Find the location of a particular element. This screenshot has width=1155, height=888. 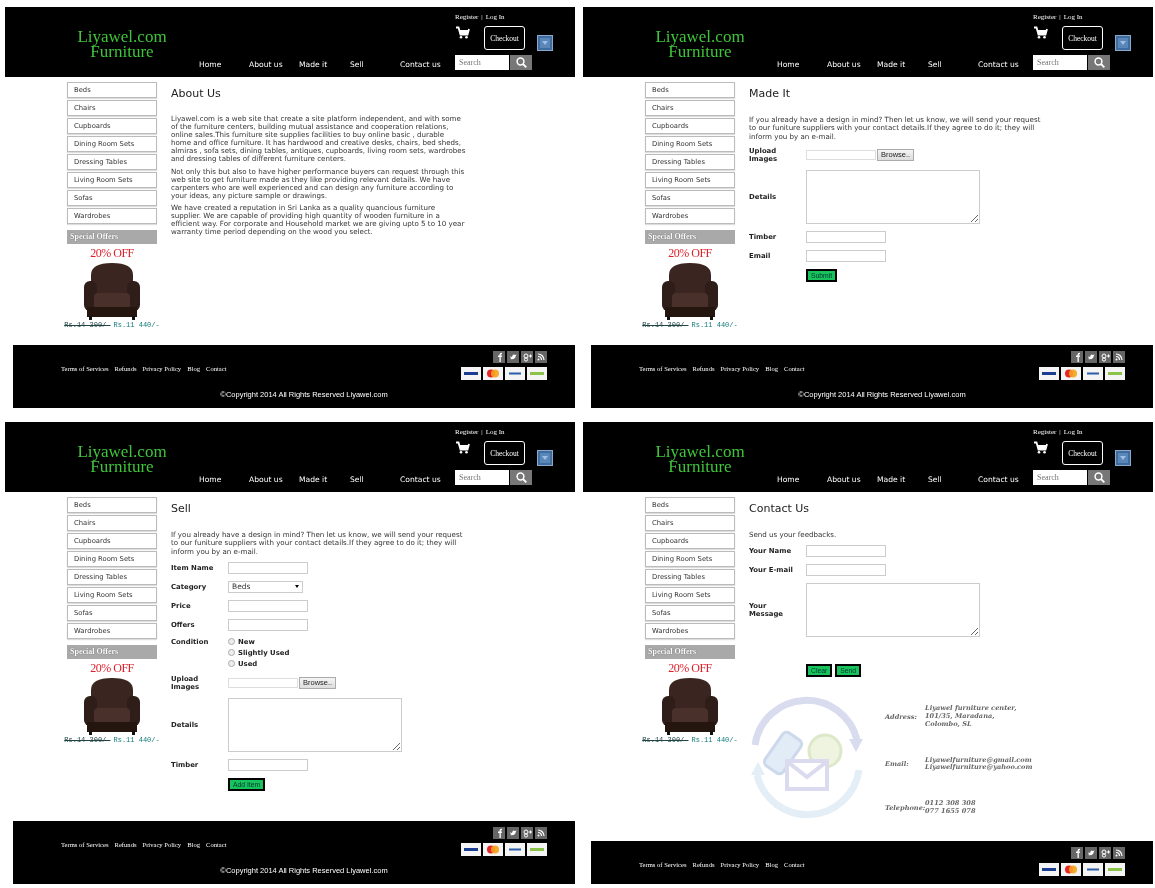

page-title: Sell is located at coordinates (181, 508).